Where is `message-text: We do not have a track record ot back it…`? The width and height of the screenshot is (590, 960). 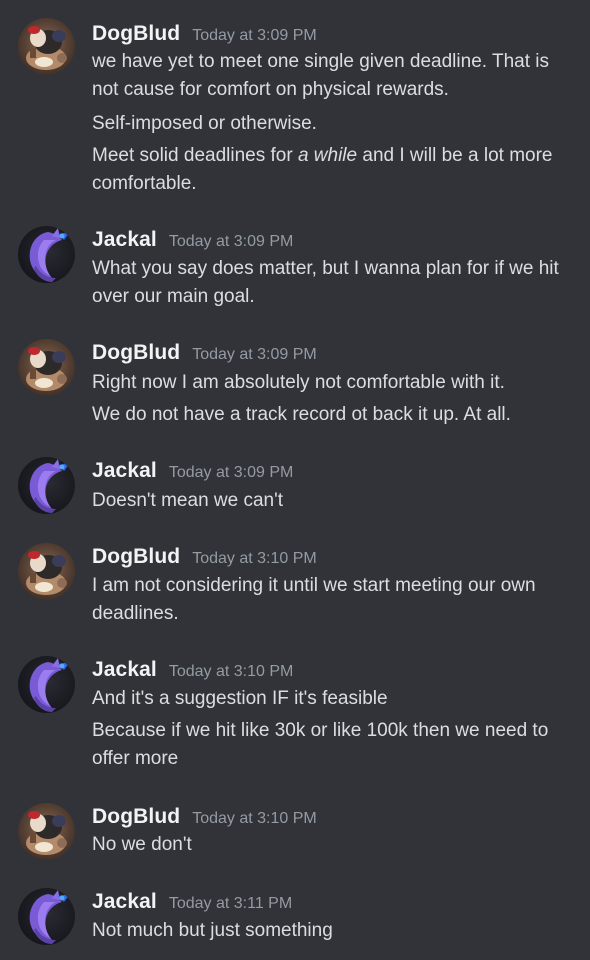
message-text: We do not have a track record ot back it… is located at coordinates (301, 414).